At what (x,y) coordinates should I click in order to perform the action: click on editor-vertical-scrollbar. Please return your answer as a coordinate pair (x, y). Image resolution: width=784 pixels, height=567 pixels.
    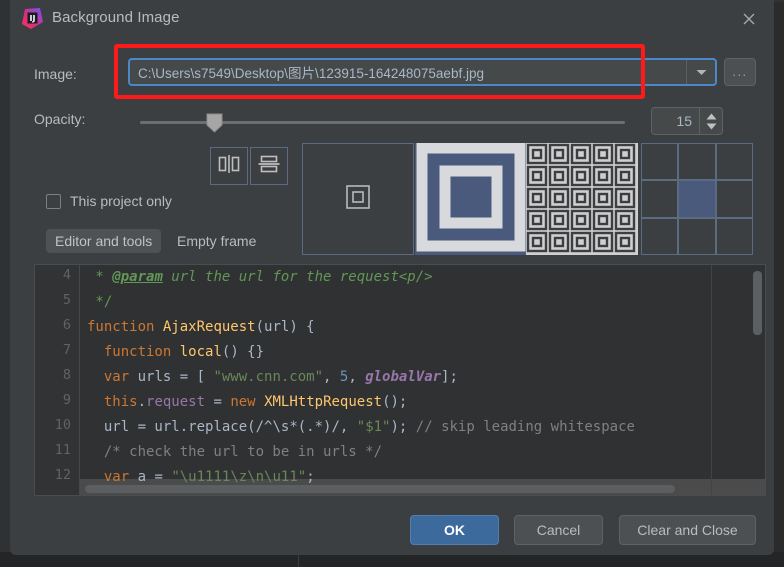
    Looking at the image, I should click on (757, 303).